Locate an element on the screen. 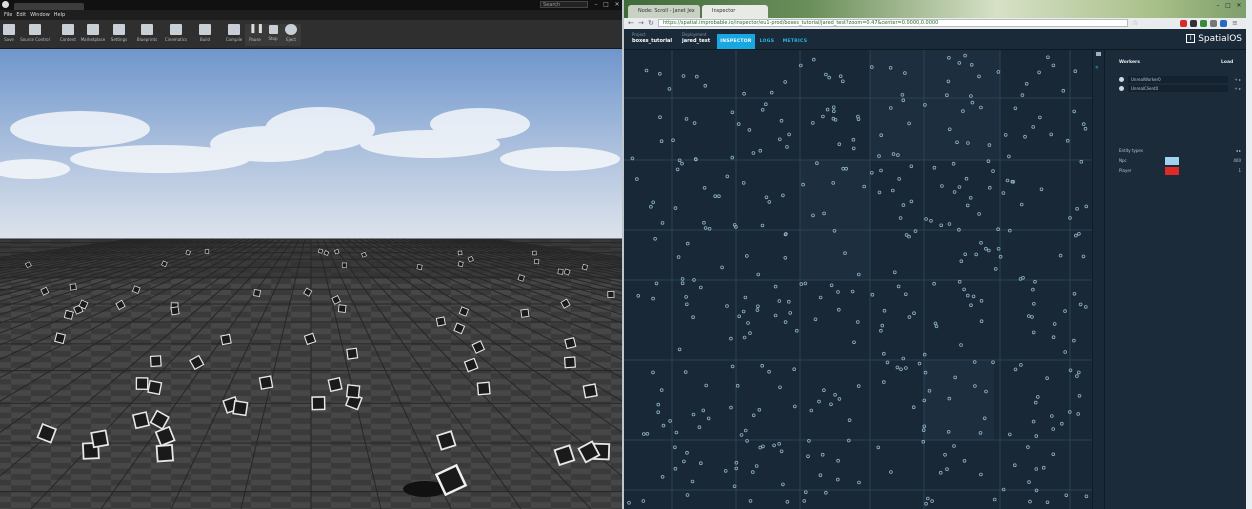  menu-icon: ≡ is located at coordinates (1235, 23).